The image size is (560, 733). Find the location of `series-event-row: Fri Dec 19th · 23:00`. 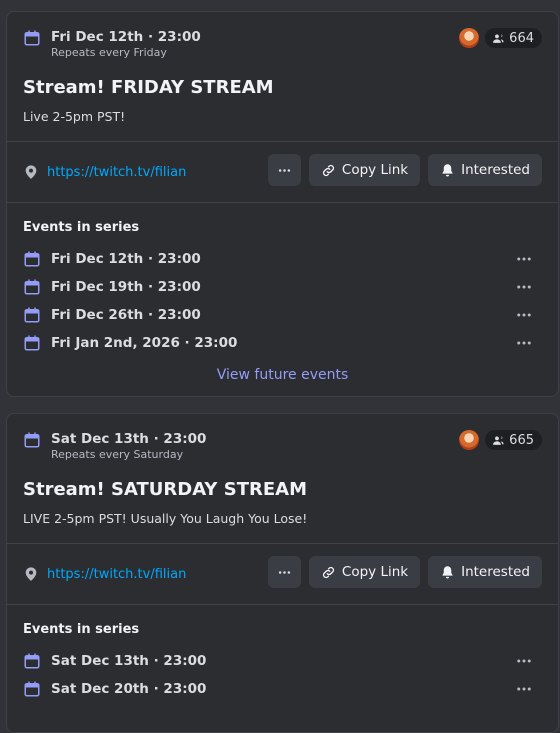

series-event-row: Fri Dec 19th · 23:00 is located at coordinates (282, 287).